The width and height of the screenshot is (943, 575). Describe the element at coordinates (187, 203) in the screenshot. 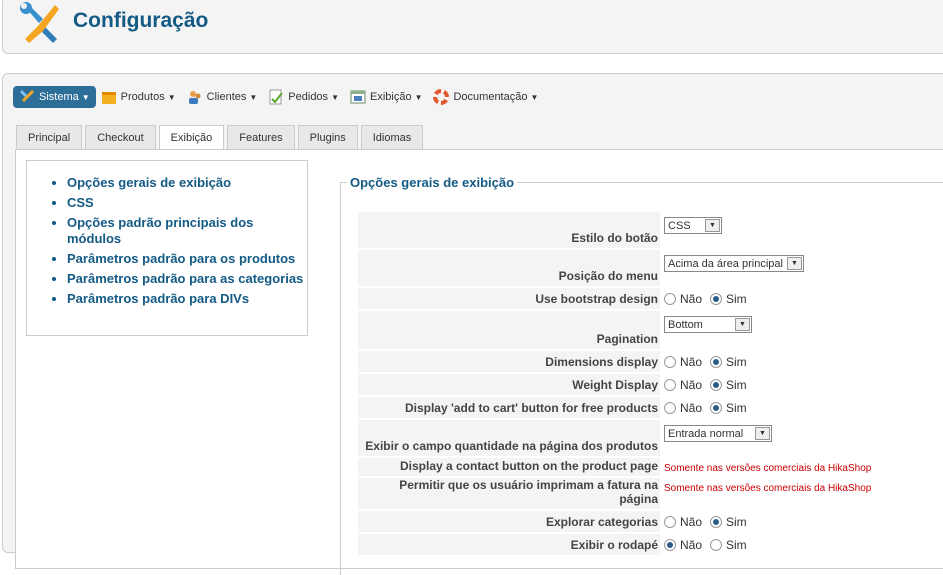

I see `index-item: CSS` at that location.